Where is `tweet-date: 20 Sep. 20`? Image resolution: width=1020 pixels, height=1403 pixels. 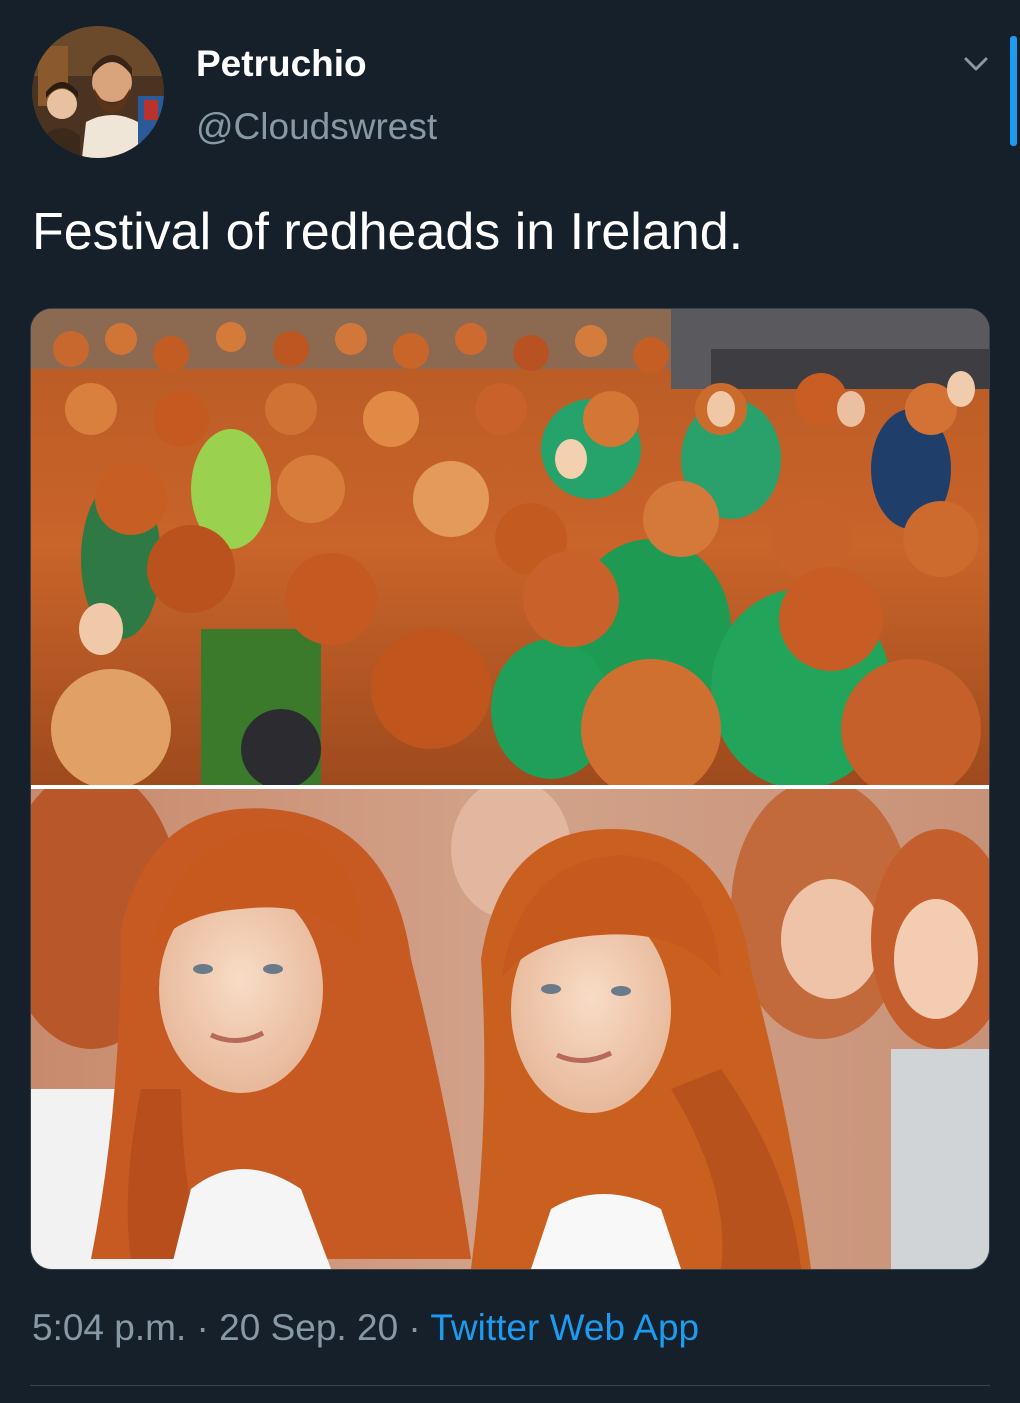 tweet-date: 20 Sep. 20 is located at coordinates (308, 1327).